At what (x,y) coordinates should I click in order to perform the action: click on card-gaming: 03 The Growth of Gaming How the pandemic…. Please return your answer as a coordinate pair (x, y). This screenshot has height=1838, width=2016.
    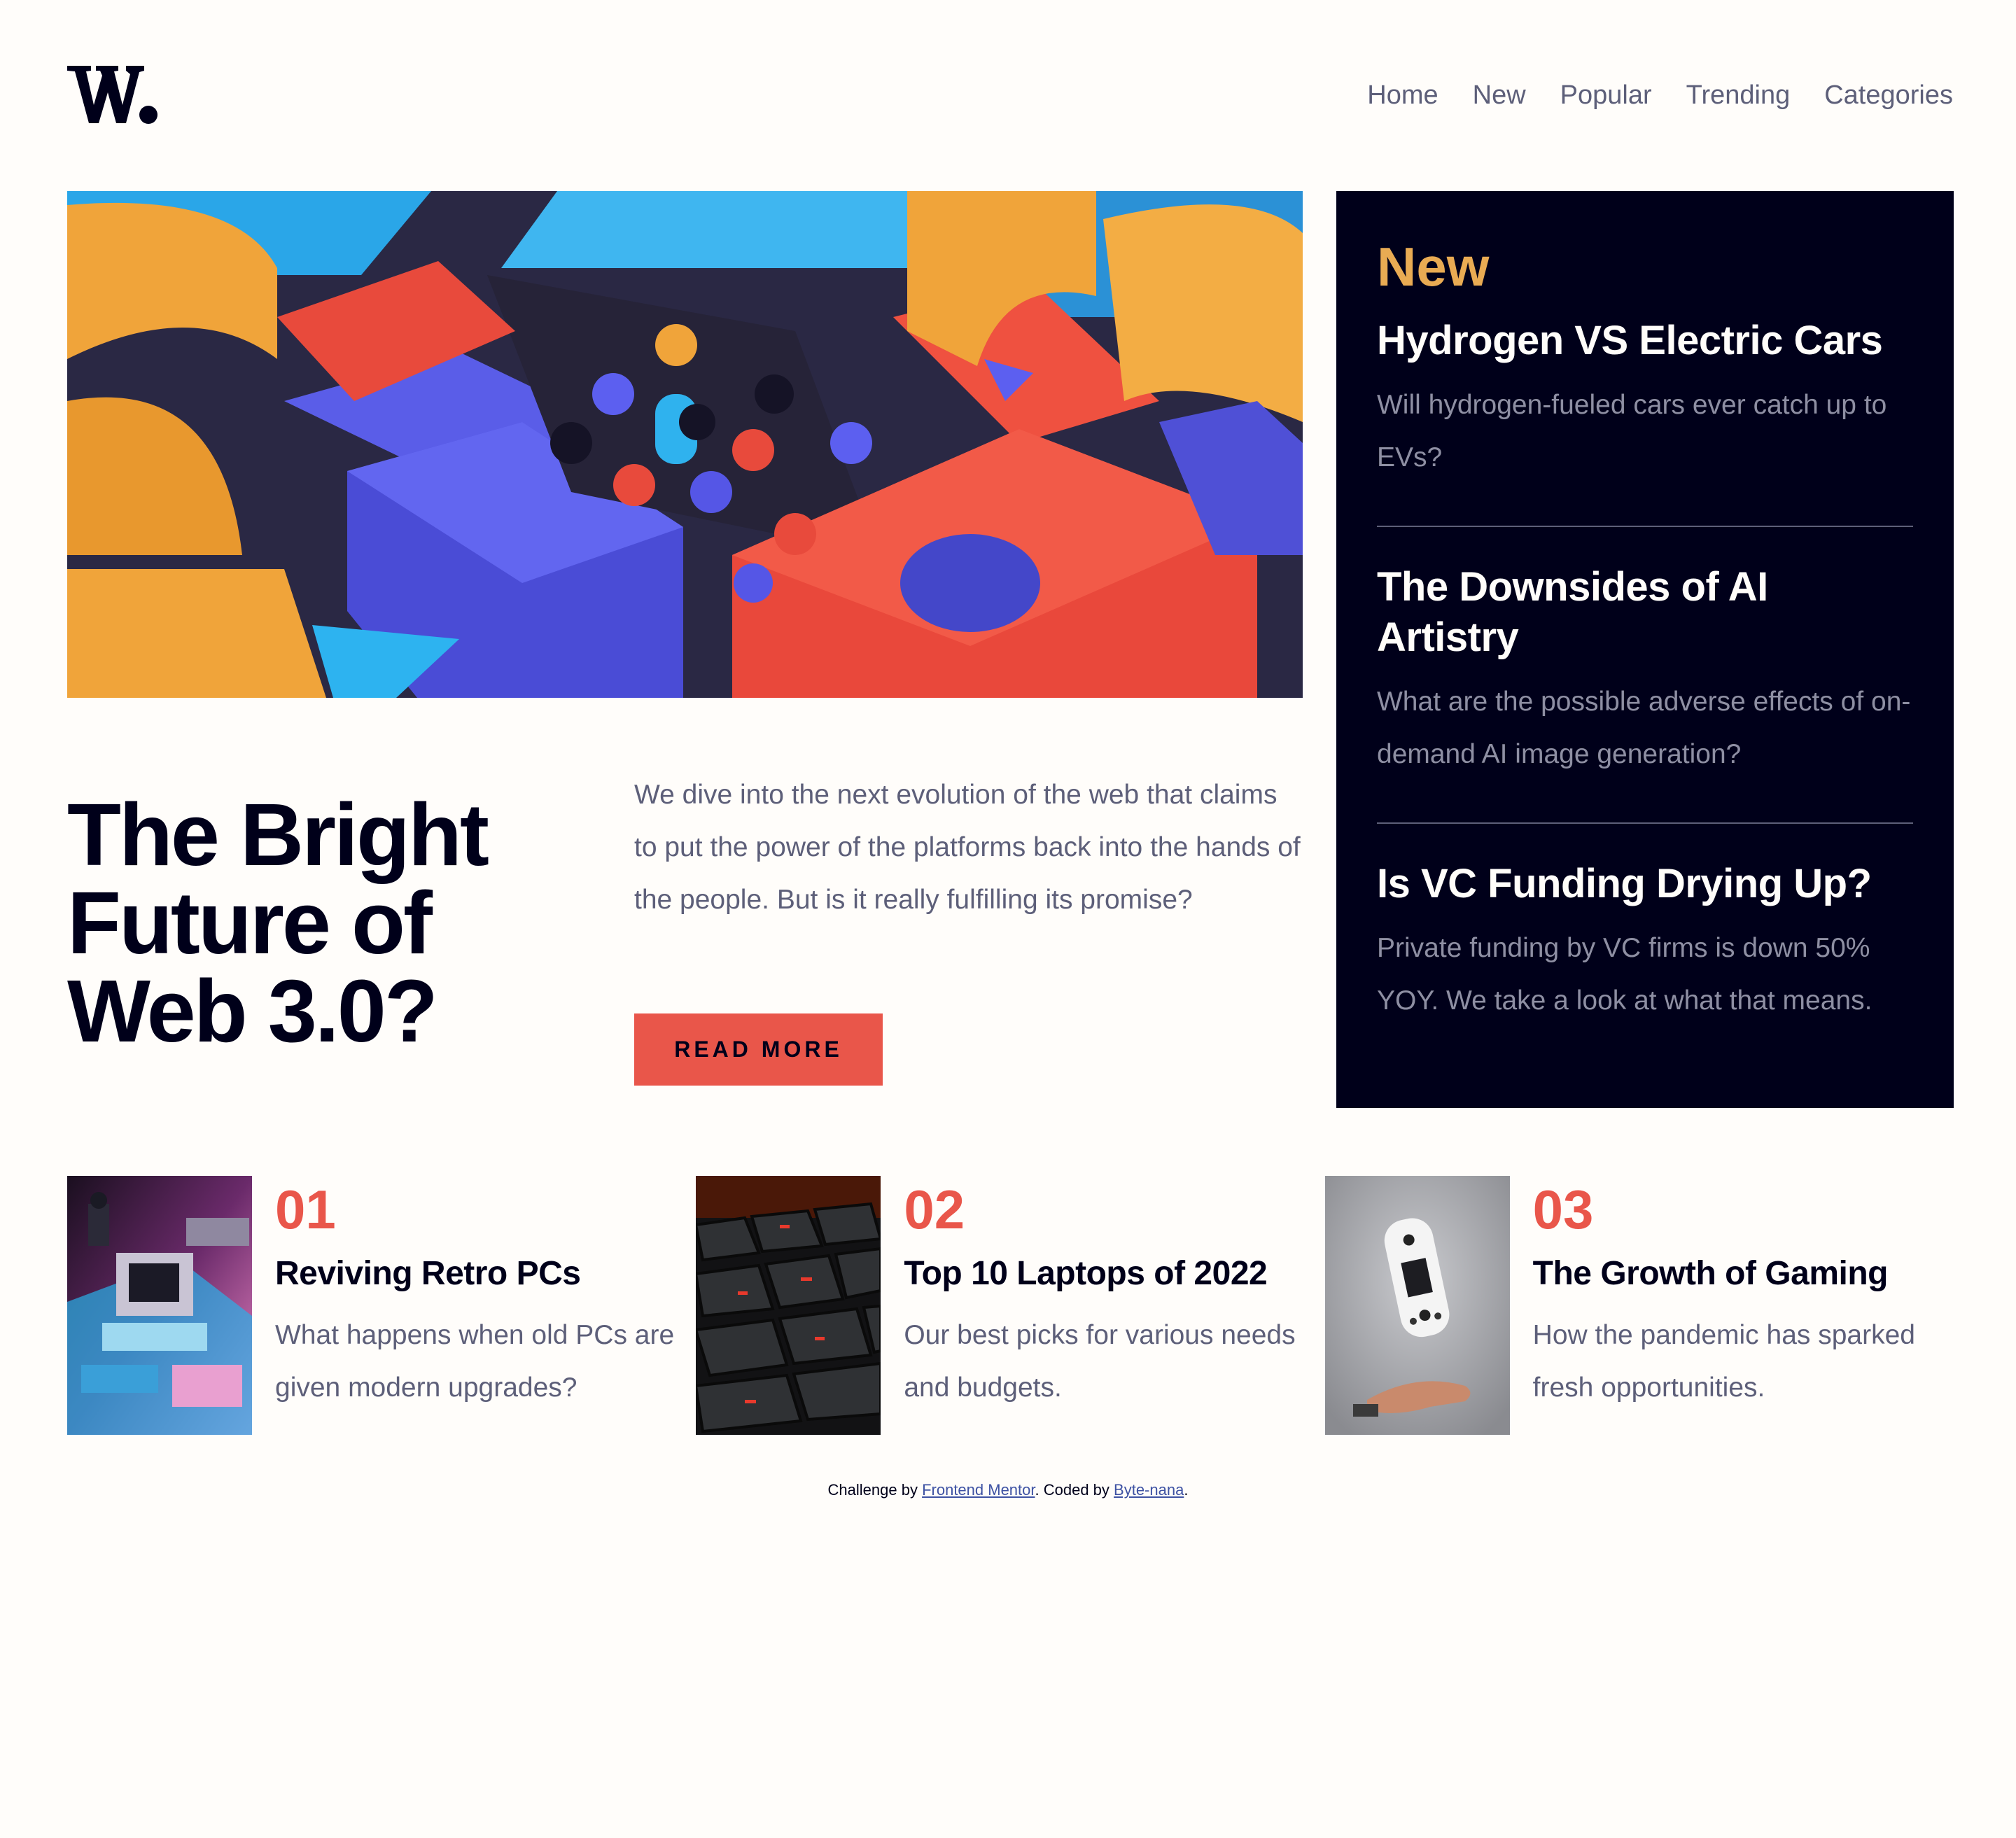
    Looking at the image, I should click on (1639, 1305).